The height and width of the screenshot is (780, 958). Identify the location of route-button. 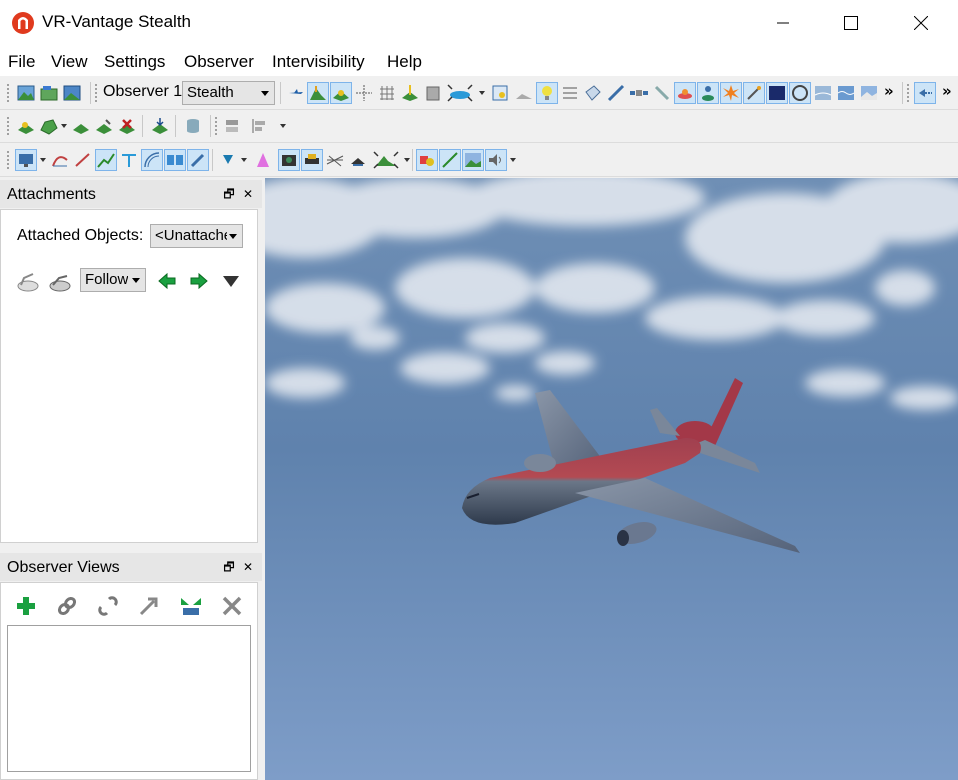
(129, 160).